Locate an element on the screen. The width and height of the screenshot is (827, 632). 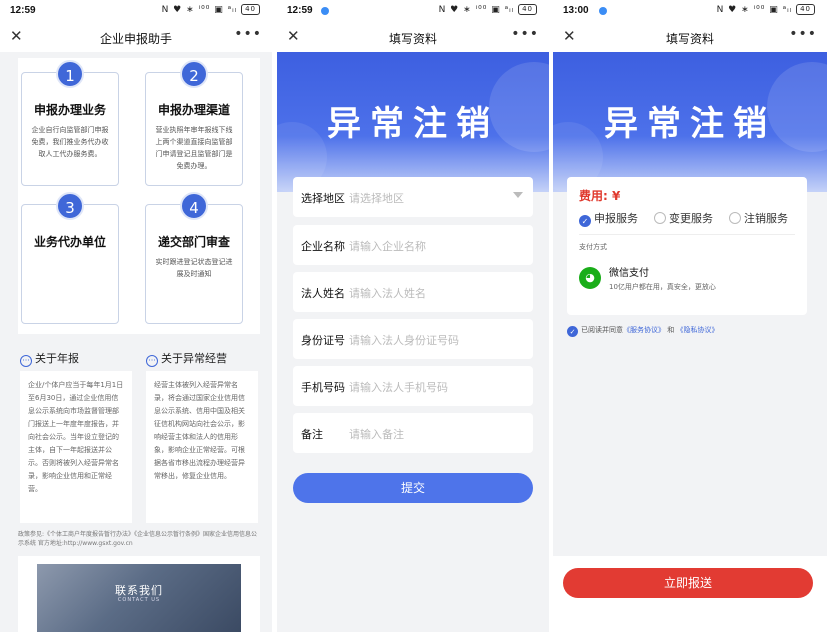
field-placeholder: 请输入法人手机号码 is located at coordinates (398, 387).